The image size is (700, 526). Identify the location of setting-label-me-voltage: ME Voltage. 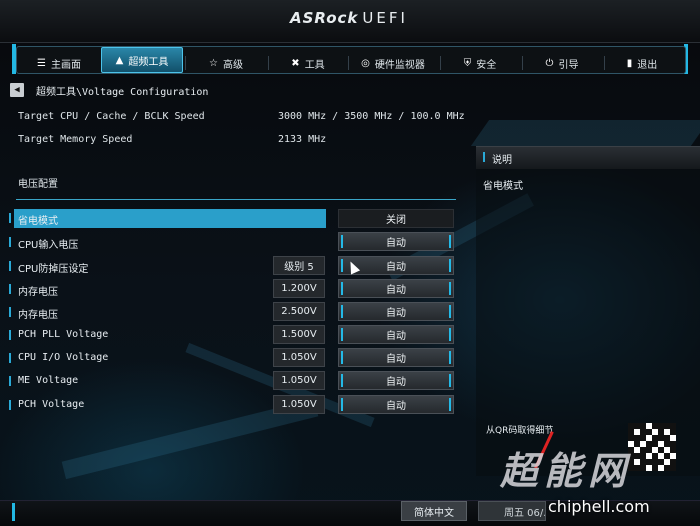
(48, 380).